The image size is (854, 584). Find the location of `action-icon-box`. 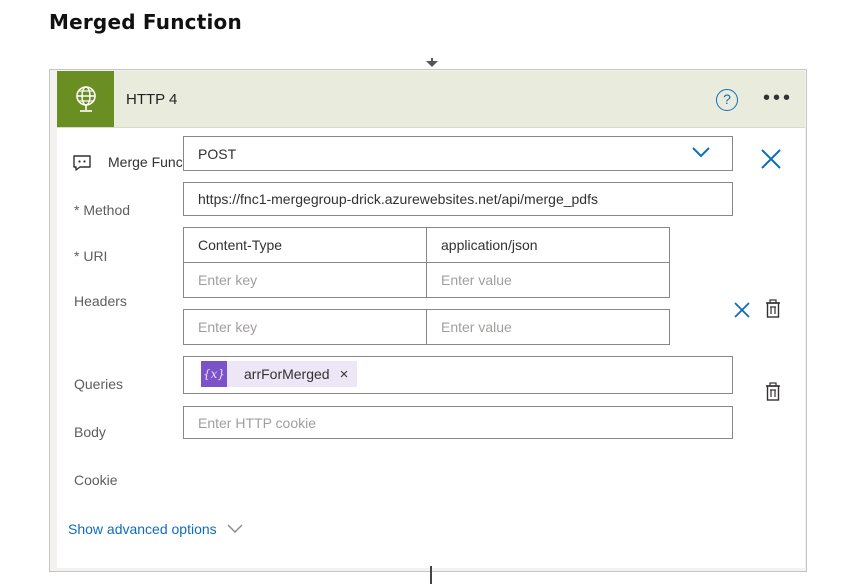

action-icon-box is located at coordinates (85, 99).